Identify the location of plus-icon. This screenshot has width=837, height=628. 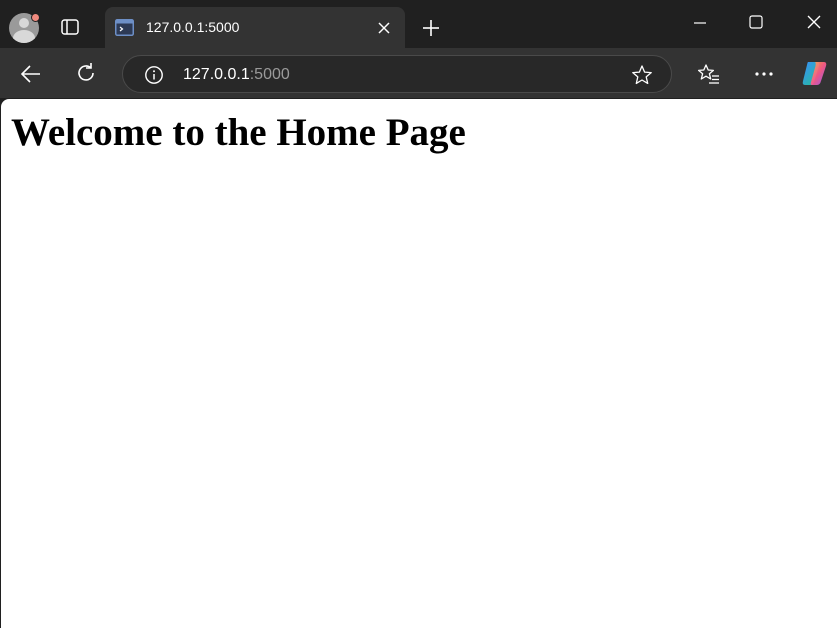
(431, 28).